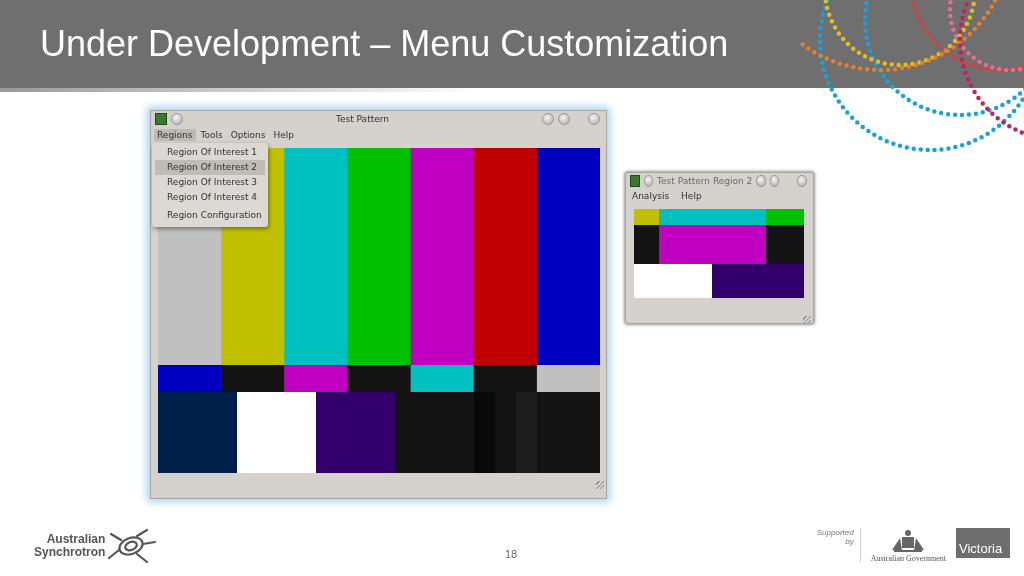  I want to click on menu-item: Analysis, so click(651, 196).